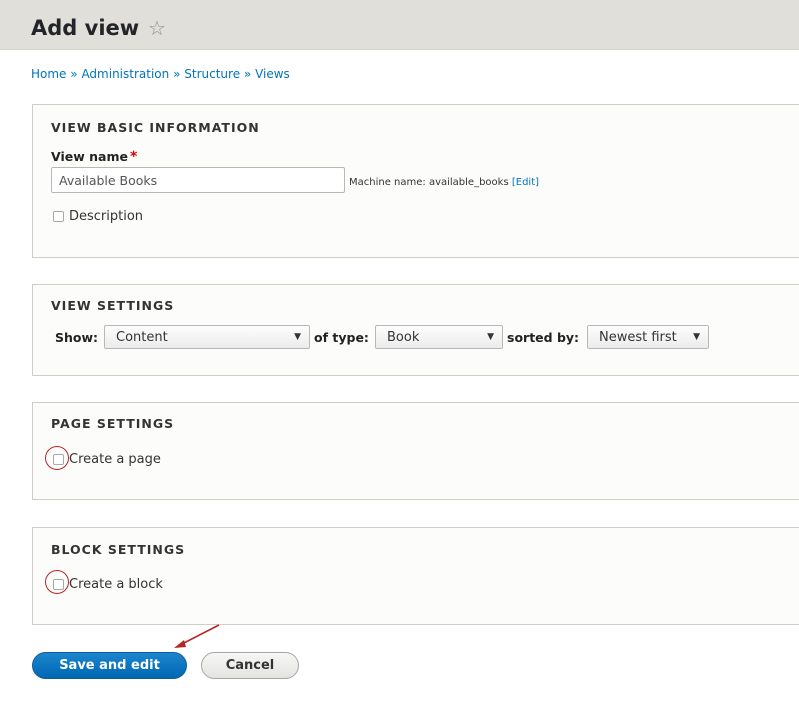 Image resolution: width=799 pixels, height=707 pixels. What do you see at coordinates (142, 337) in the screenshot?
I see `show-select-value: Content` at bounding box center [142, 337].